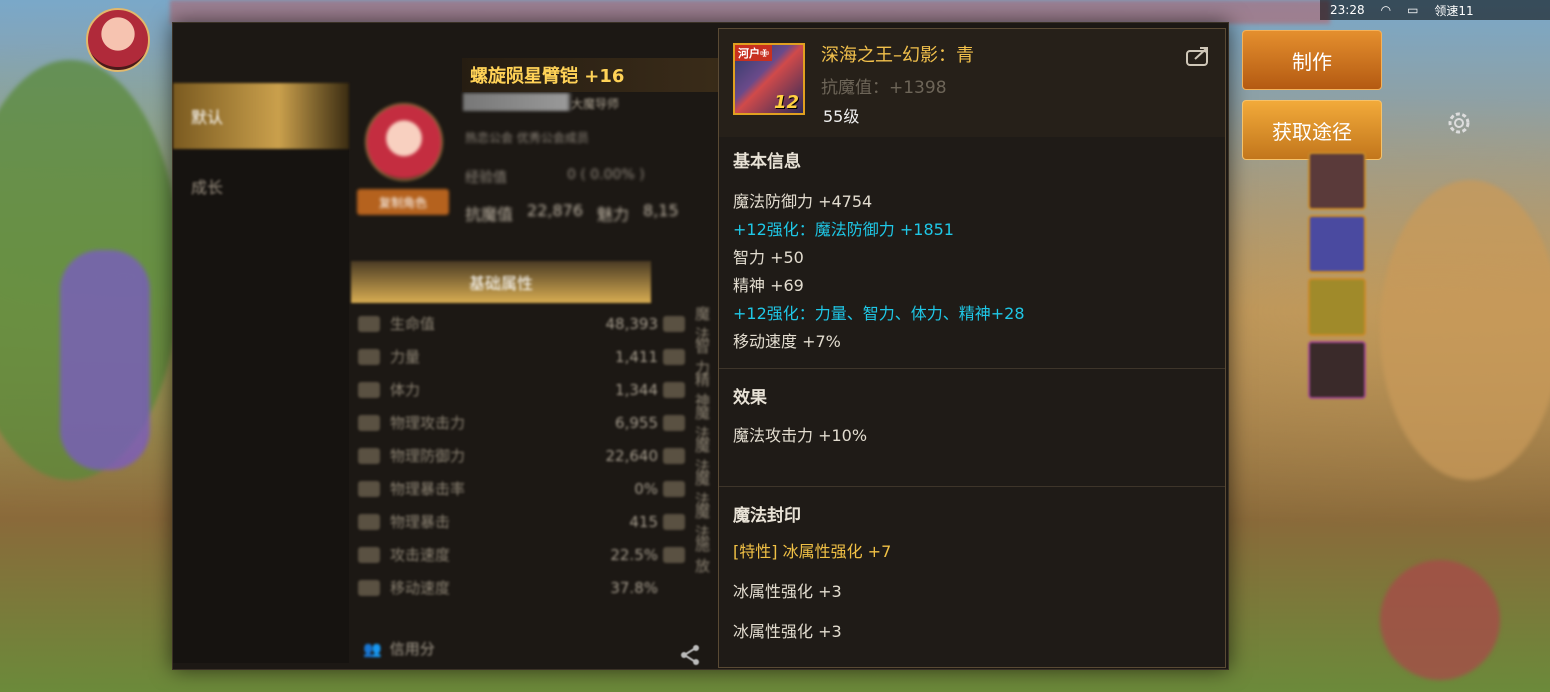 The height and width of the screenshot is (692, 1550). I want to click on item-icon-tag: 河户✙, so click(754, 53).